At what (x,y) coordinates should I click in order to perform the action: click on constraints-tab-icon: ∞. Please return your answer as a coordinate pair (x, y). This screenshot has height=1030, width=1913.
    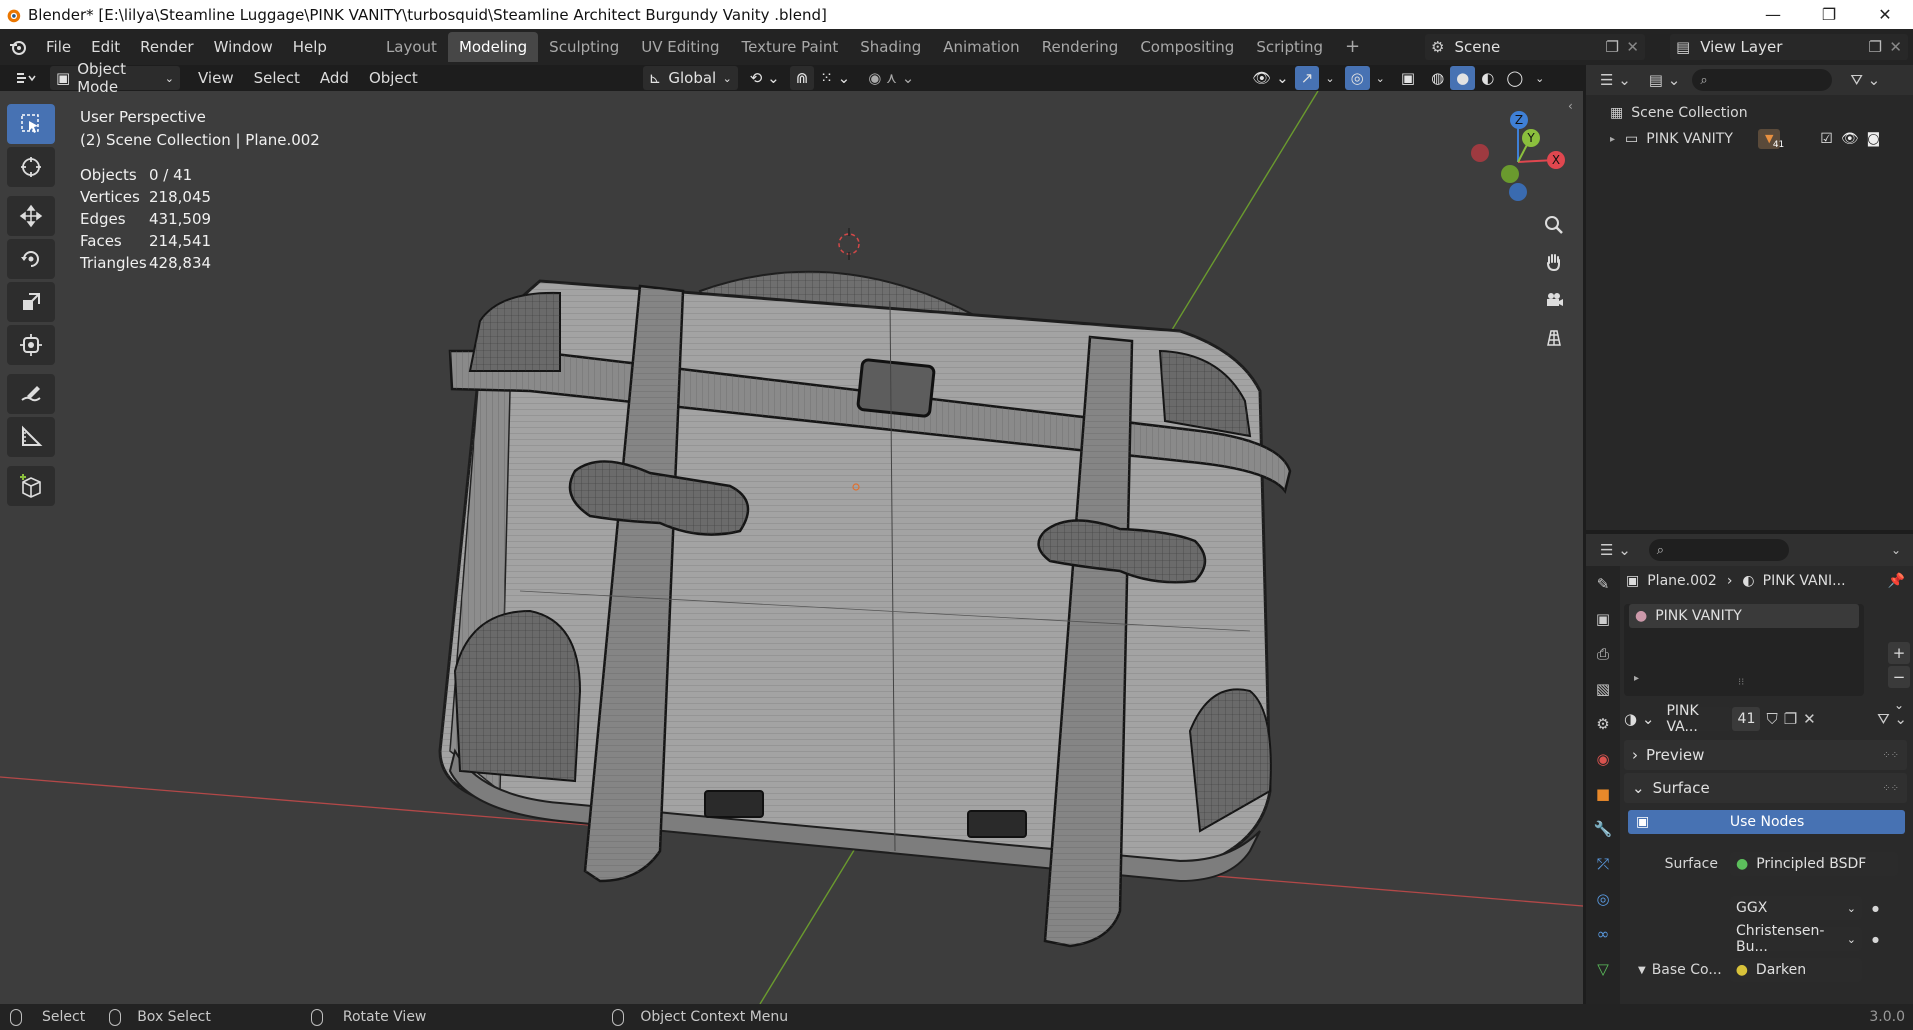
    Looking at the image, I should click on (1603, 933).